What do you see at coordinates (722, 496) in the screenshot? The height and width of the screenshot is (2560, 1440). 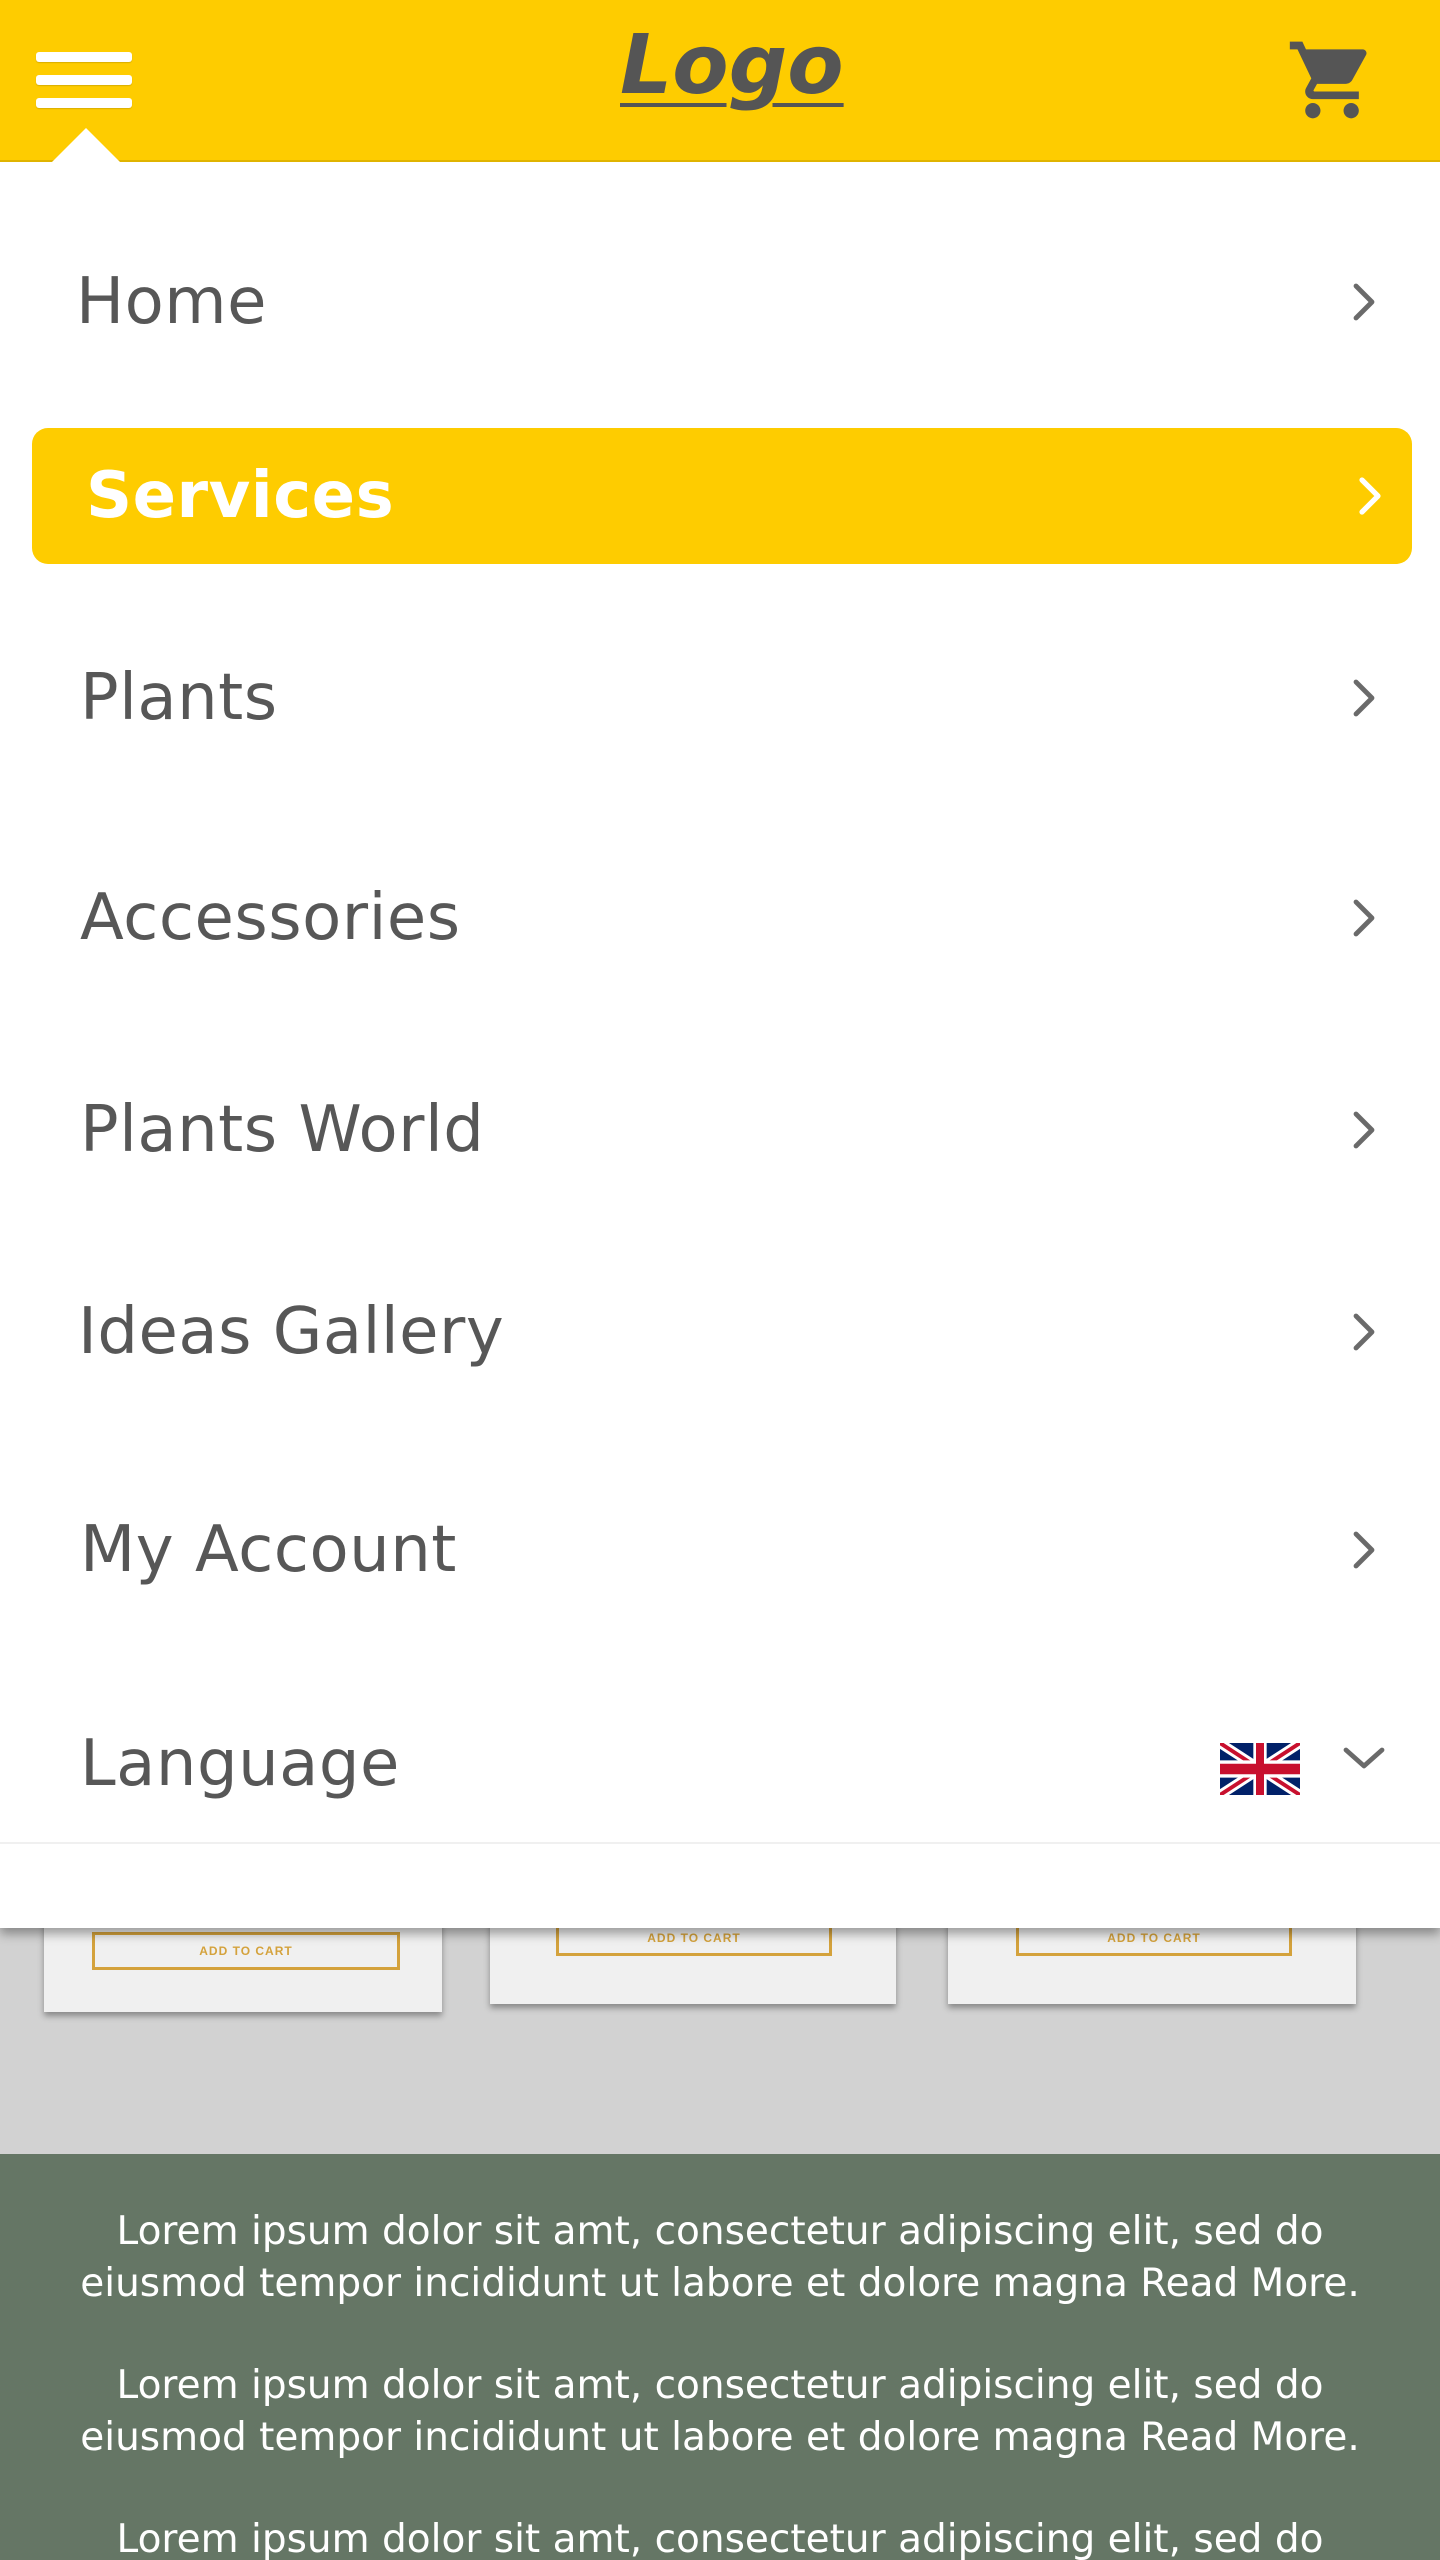 I see `menu-item-services: Services` at bounding box center [722, 496].